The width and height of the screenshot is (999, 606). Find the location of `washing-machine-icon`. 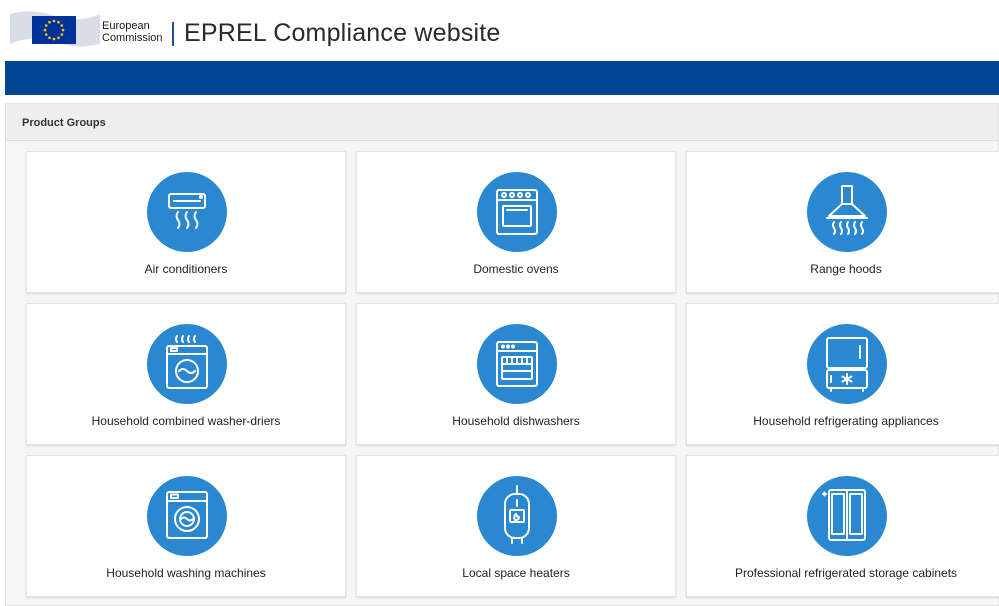

washing-machine-icon is located at coordinates (187, 515).